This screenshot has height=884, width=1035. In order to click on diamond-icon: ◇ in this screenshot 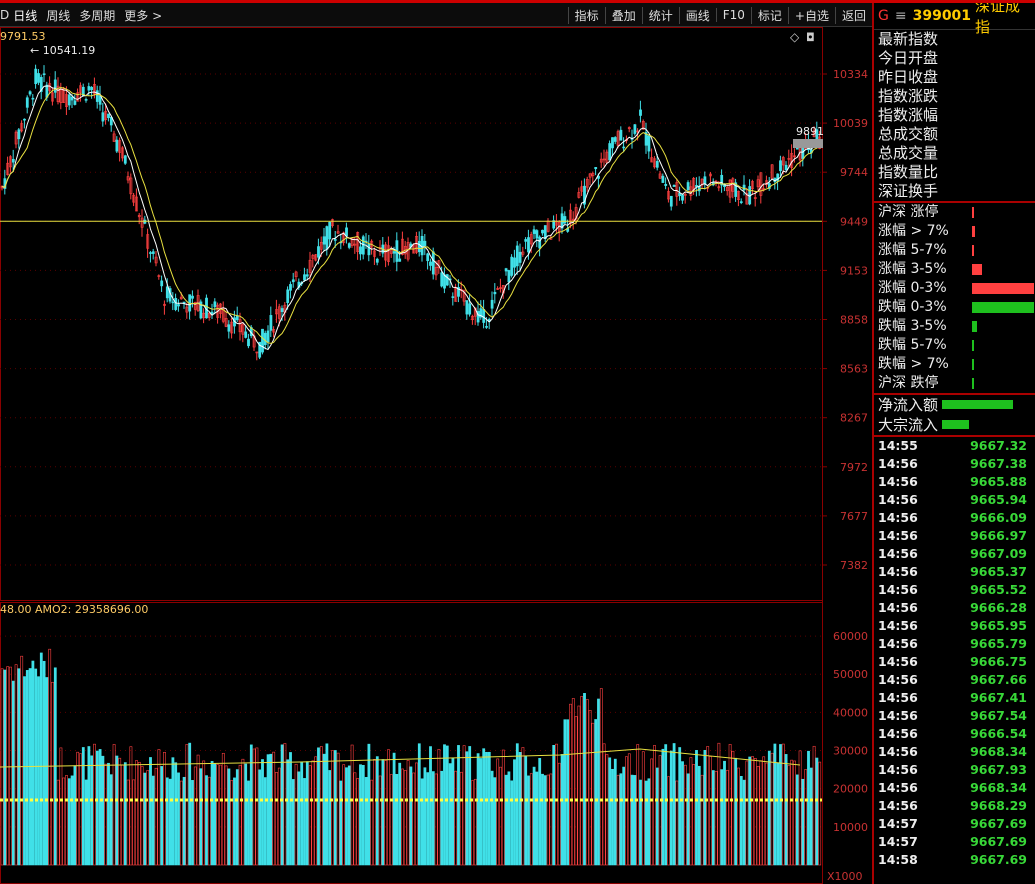, I will do `click(795, 37)`.